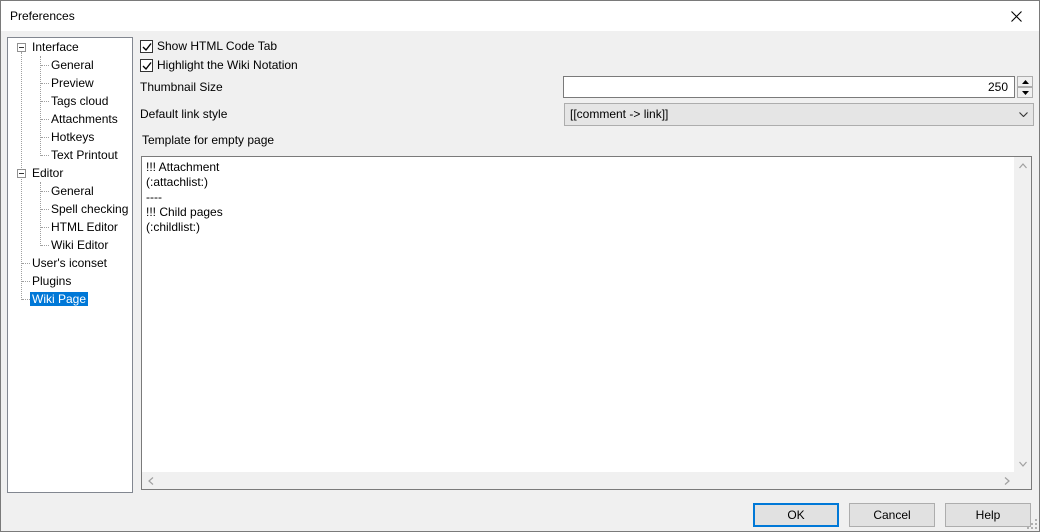  I want to click on window-title: Preferences, so click(42, 16).